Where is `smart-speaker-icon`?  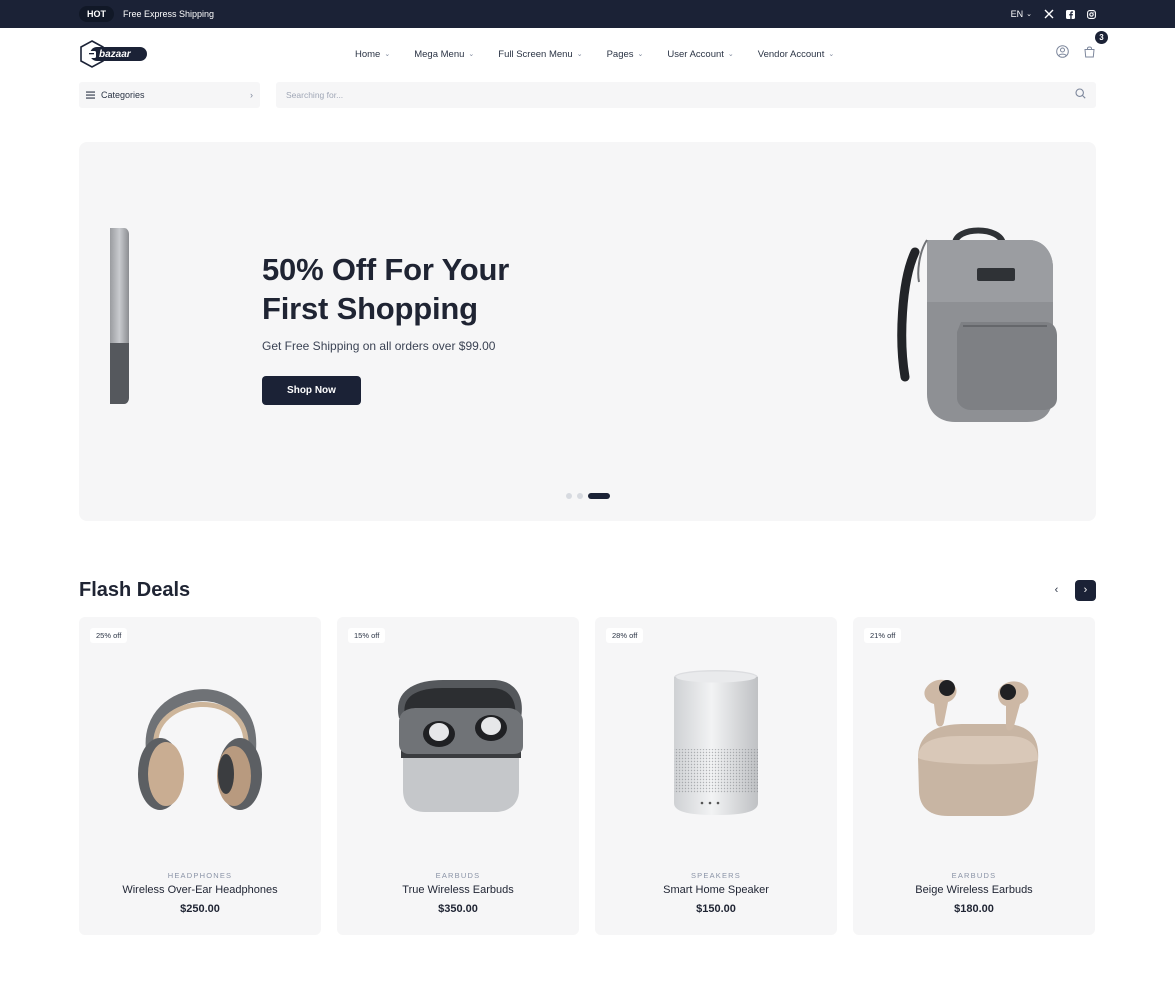 smart-speaker-icon is located at coordinates (716, 742).